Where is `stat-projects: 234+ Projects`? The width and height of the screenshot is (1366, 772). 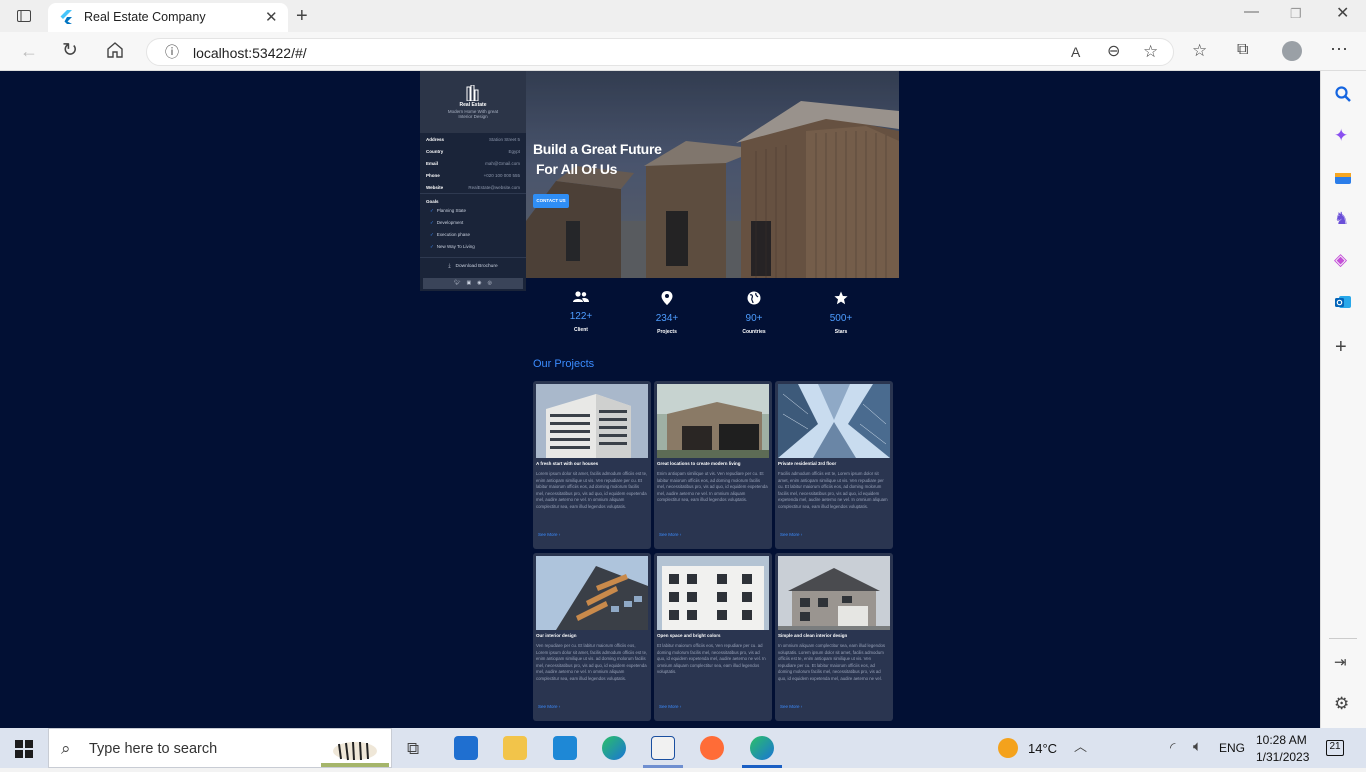 stat-projects: 234+ Projects is located at coordinates (667, 313).